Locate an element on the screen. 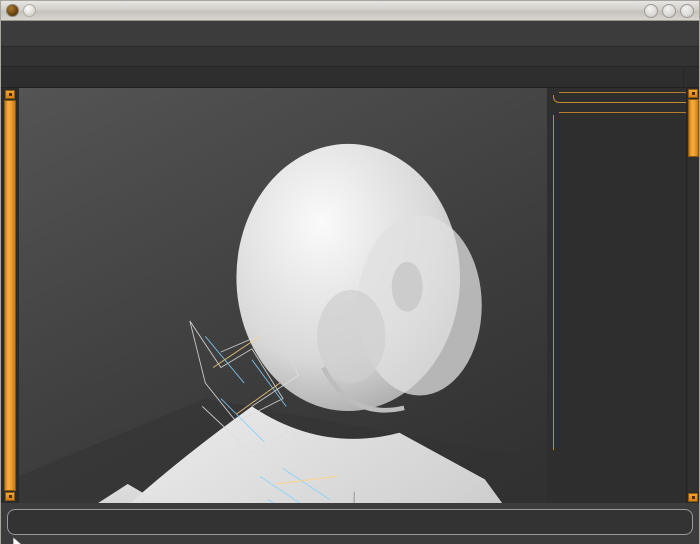 Image resolution: width=700 pixels, height=544 pixels. scroll-down-button is located at coordinates (10, 496).